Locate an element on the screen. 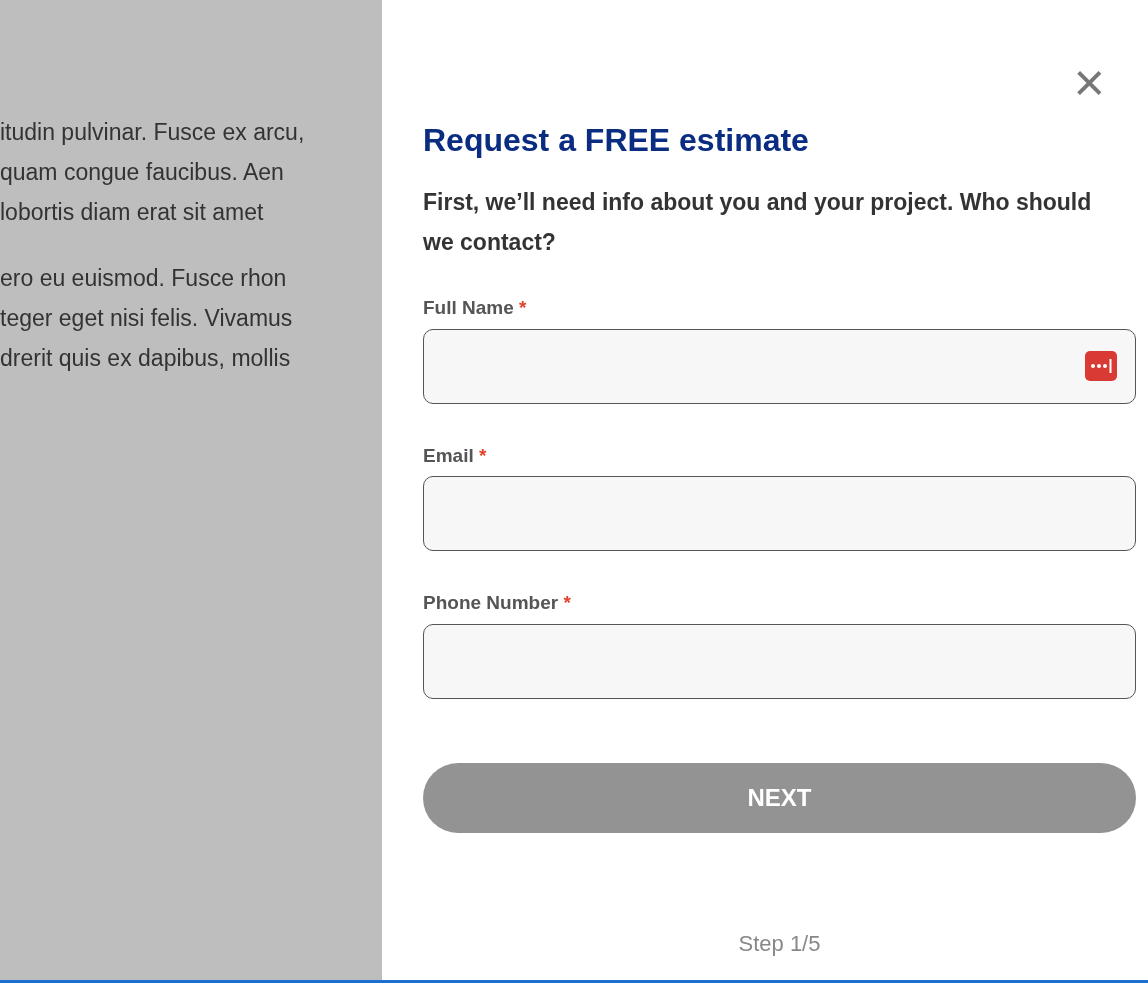 The width and height of the screenshot is (1148, 983). form-subtitle: First, we’ll need info about you and your project. Who should we contact? is located at coordinates (758, 222).